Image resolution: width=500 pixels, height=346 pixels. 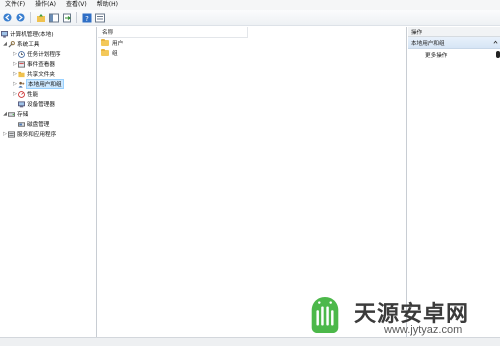 What do you see at coordinates (21, 54) in the screenshot?
I see `clock-icon` at bounding box center [21, 54].